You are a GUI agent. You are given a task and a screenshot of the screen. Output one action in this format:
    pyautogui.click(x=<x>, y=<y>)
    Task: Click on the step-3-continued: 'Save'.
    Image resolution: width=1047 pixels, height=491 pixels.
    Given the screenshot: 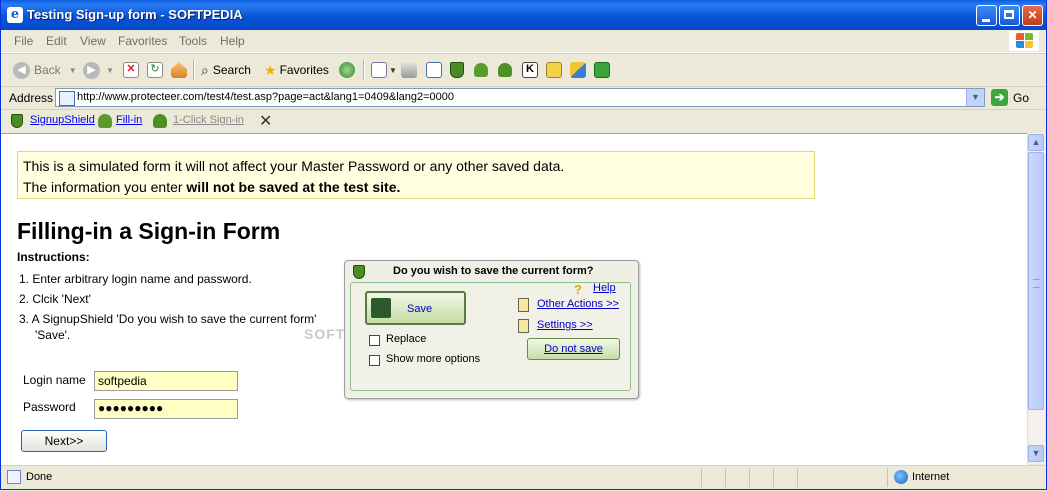 What is the action you would take?
    pyautogui.click(x=53, y=335)
    